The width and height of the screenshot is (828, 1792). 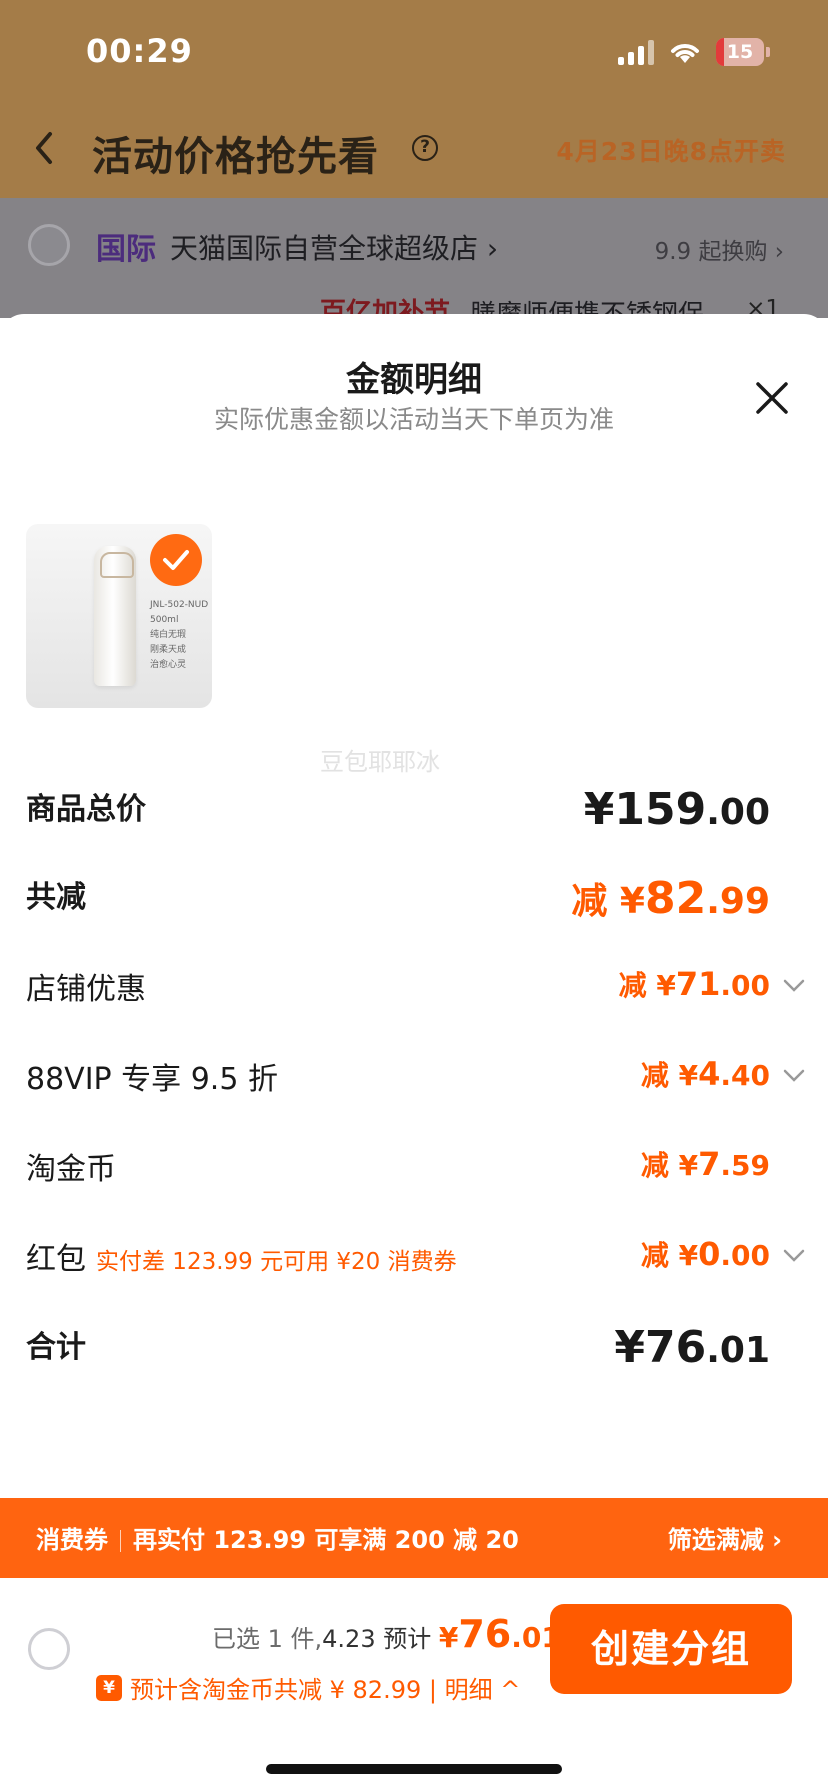 What do you see at coordinates (179, 635) in the screenshot?
I see `thumbnail-text: JNL-502-NUD 500ml 纯白无瑕 刚柔天成 治愈心灵` at bounding box center [179, 635].